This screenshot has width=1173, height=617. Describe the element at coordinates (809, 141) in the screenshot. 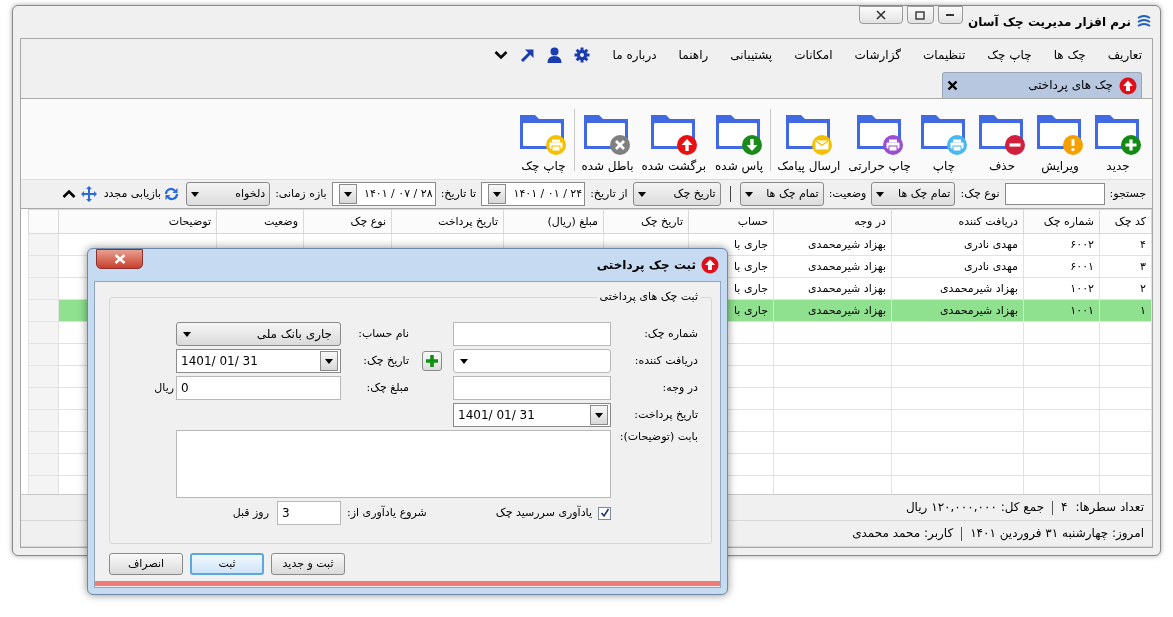

I see `toolbar-button: ارسال پیامک` at that location.